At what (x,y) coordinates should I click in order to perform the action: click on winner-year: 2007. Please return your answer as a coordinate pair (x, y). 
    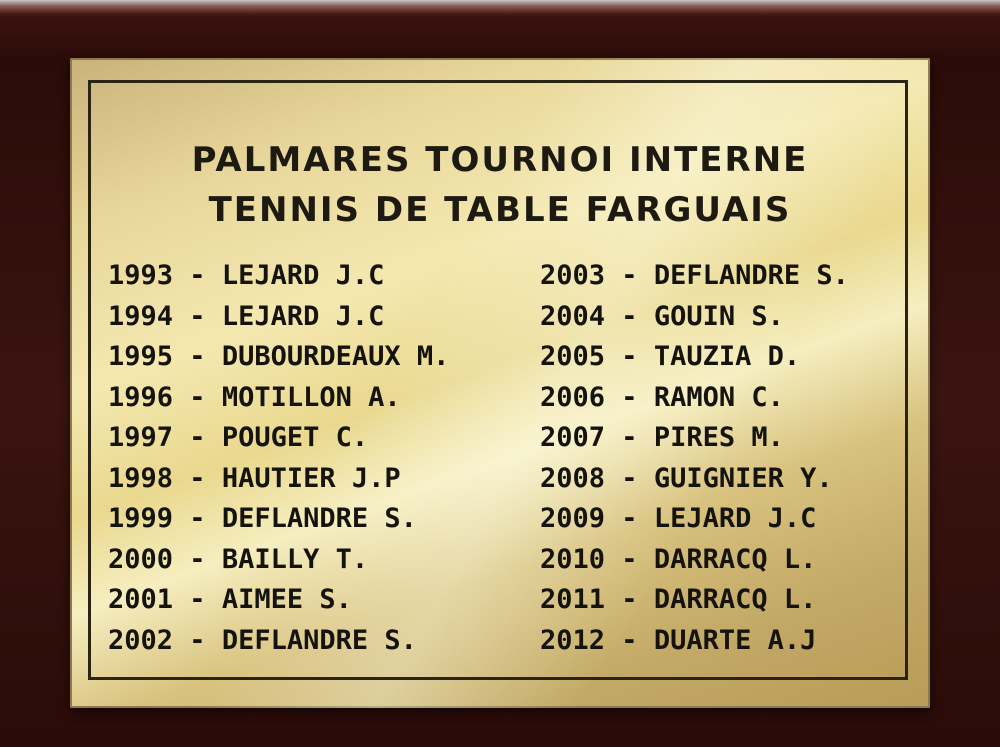
    Looking at the image, I should click on (573, 437).